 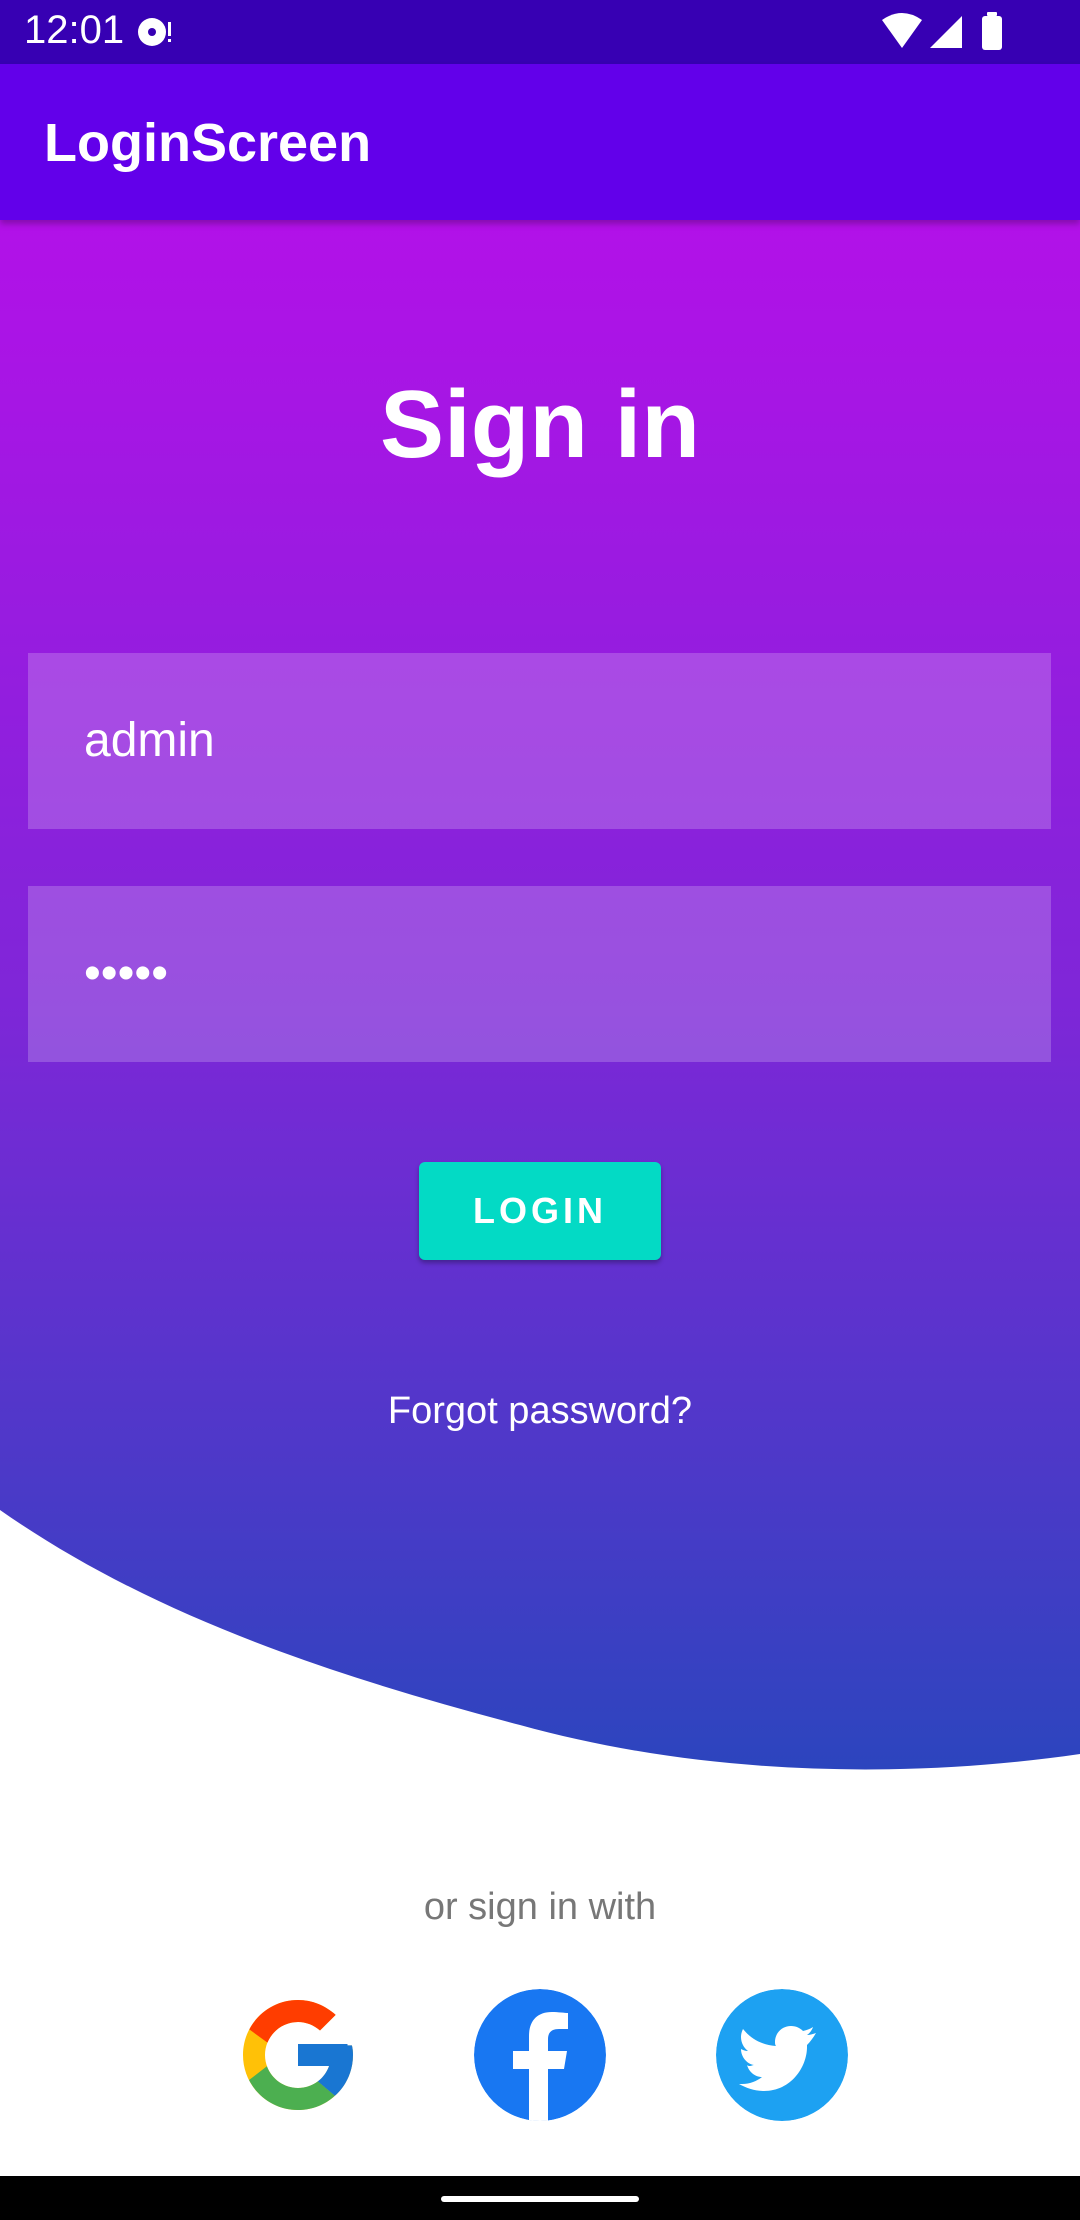 I want to click on wifi-icon, so click(x=902, y=30).